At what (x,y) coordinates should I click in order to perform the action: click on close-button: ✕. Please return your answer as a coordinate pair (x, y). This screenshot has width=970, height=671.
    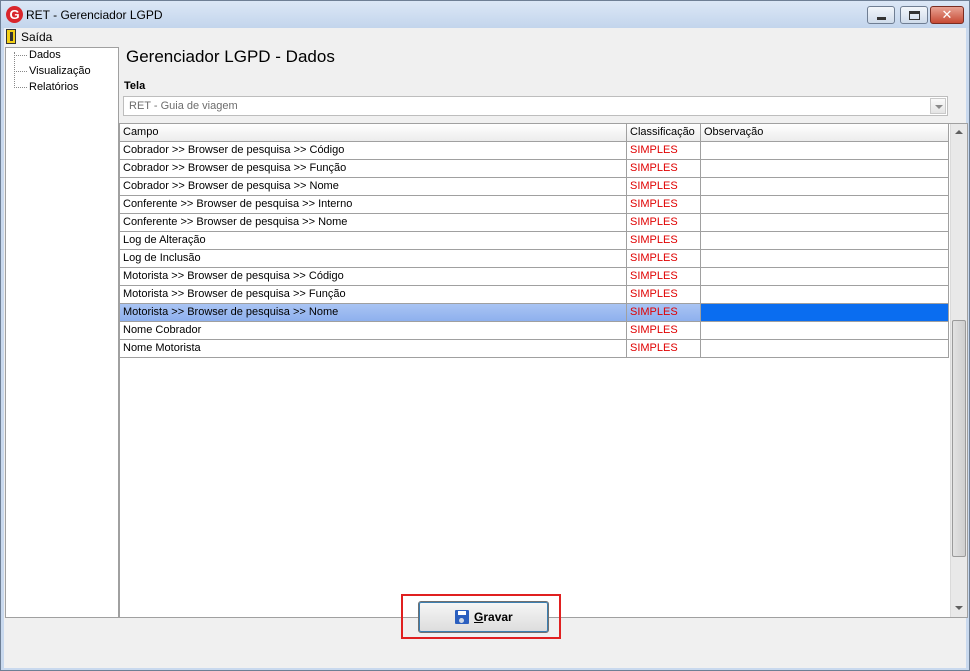
    Looking at the image, I should click on (947, 15).